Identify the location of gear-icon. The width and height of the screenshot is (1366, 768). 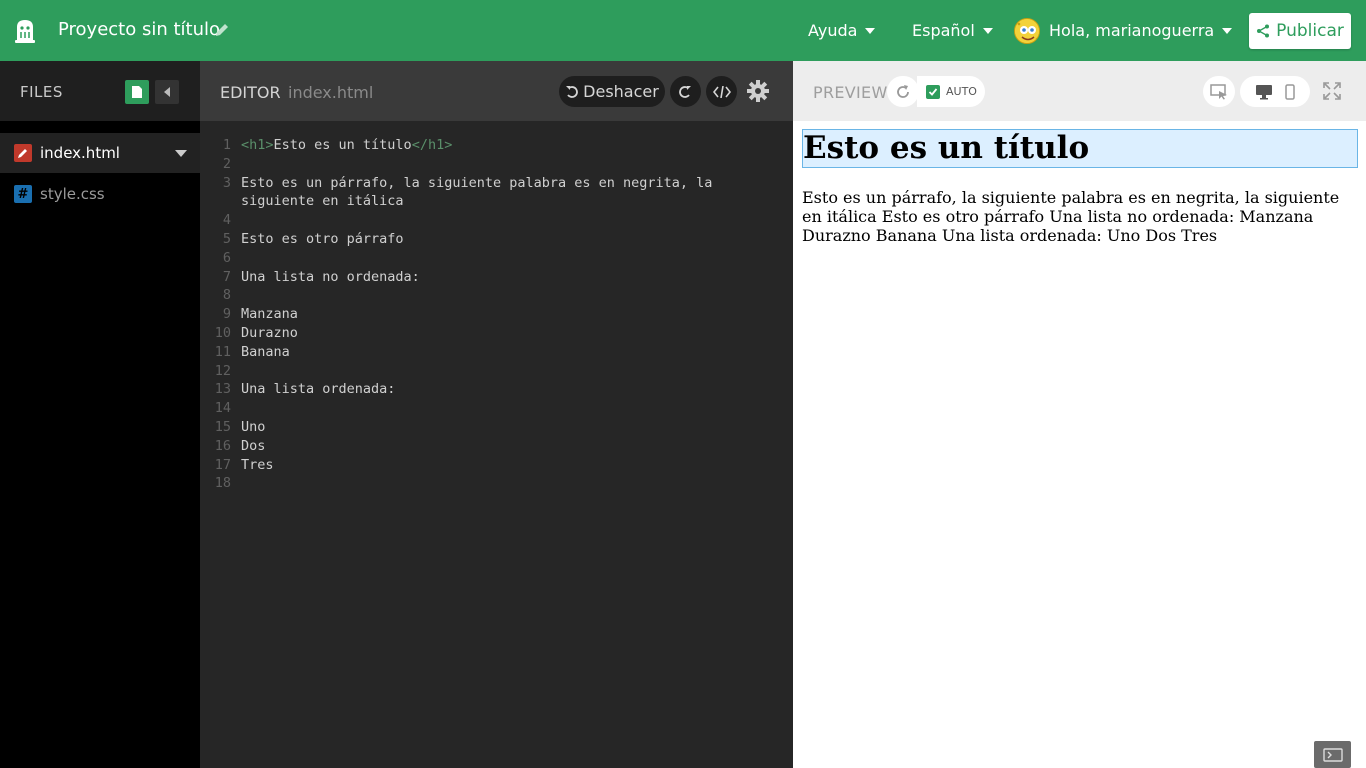
(758, 91).